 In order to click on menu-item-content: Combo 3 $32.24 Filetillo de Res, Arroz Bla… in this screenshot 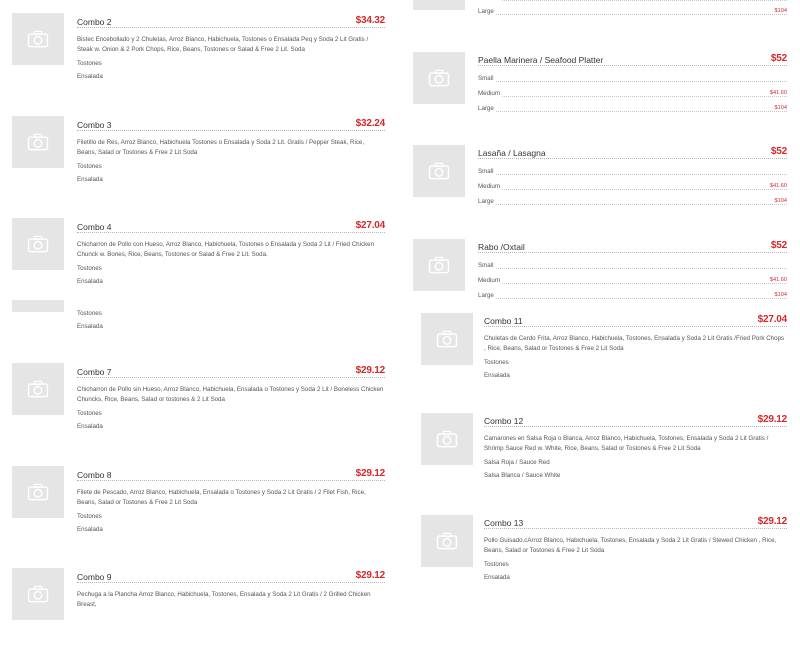, I will do `click(231, 150)`.